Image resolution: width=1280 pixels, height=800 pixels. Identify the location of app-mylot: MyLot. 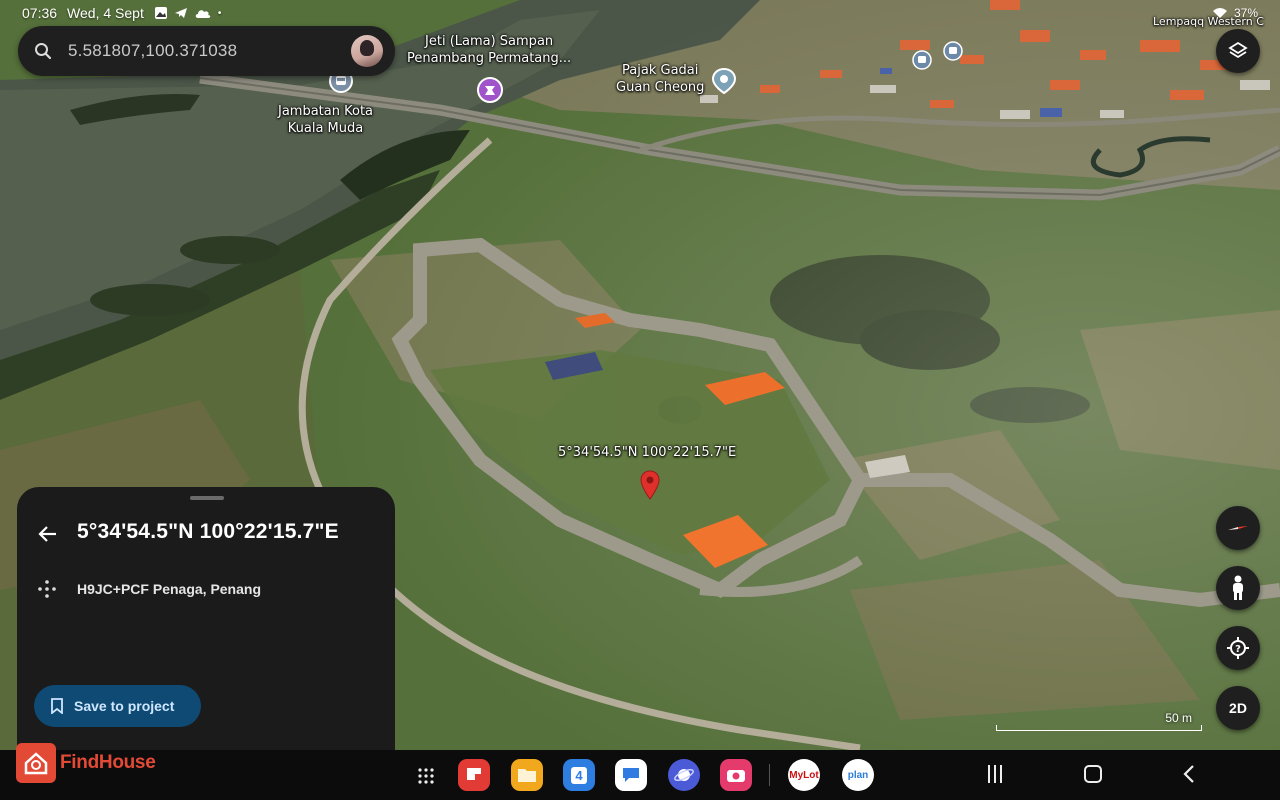
(804, 775).